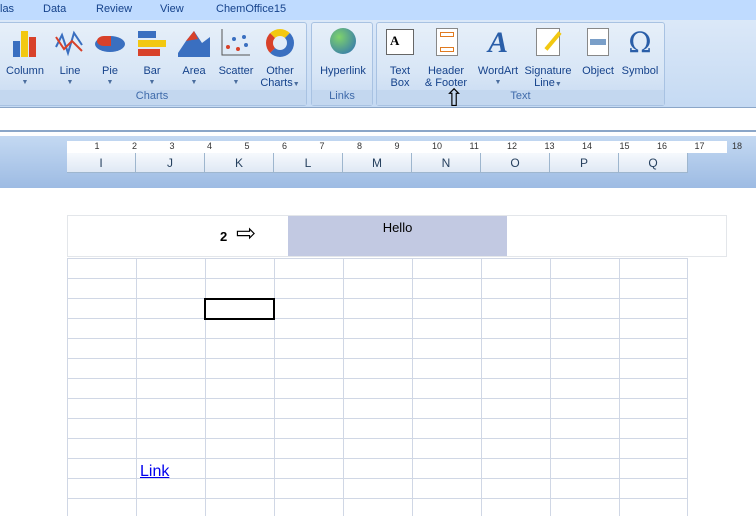  Describe the element at coordinates (512, 146) in the screenshot. I see `ruler-tick-label: 12` at that location.